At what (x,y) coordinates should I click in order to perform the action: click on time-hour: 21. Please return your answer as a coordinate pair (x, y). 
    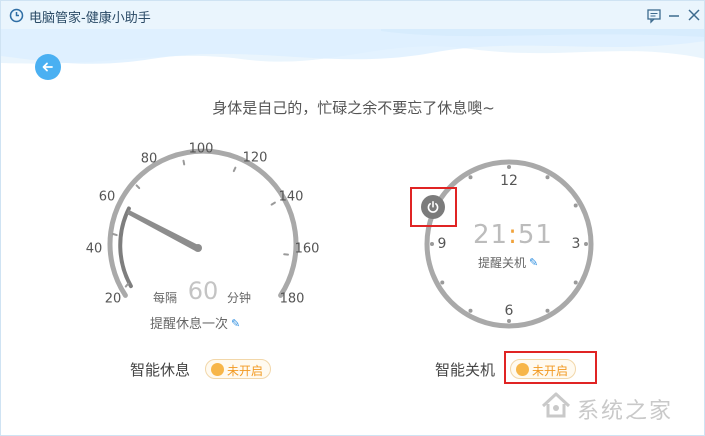
    Looking at the image, I should click on (491, 235).